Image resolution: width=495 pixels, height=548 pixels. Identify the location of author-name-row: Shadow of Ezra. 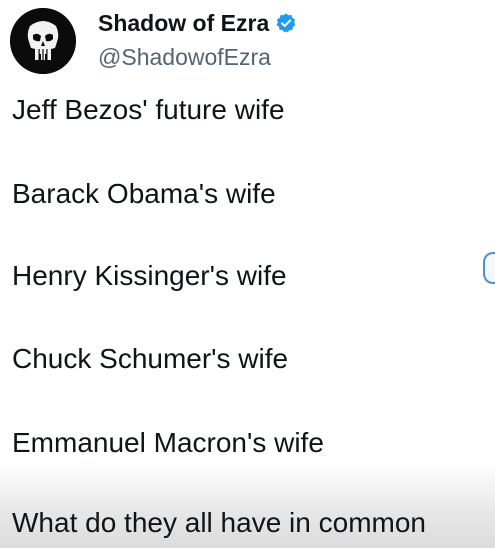
(197, 23).